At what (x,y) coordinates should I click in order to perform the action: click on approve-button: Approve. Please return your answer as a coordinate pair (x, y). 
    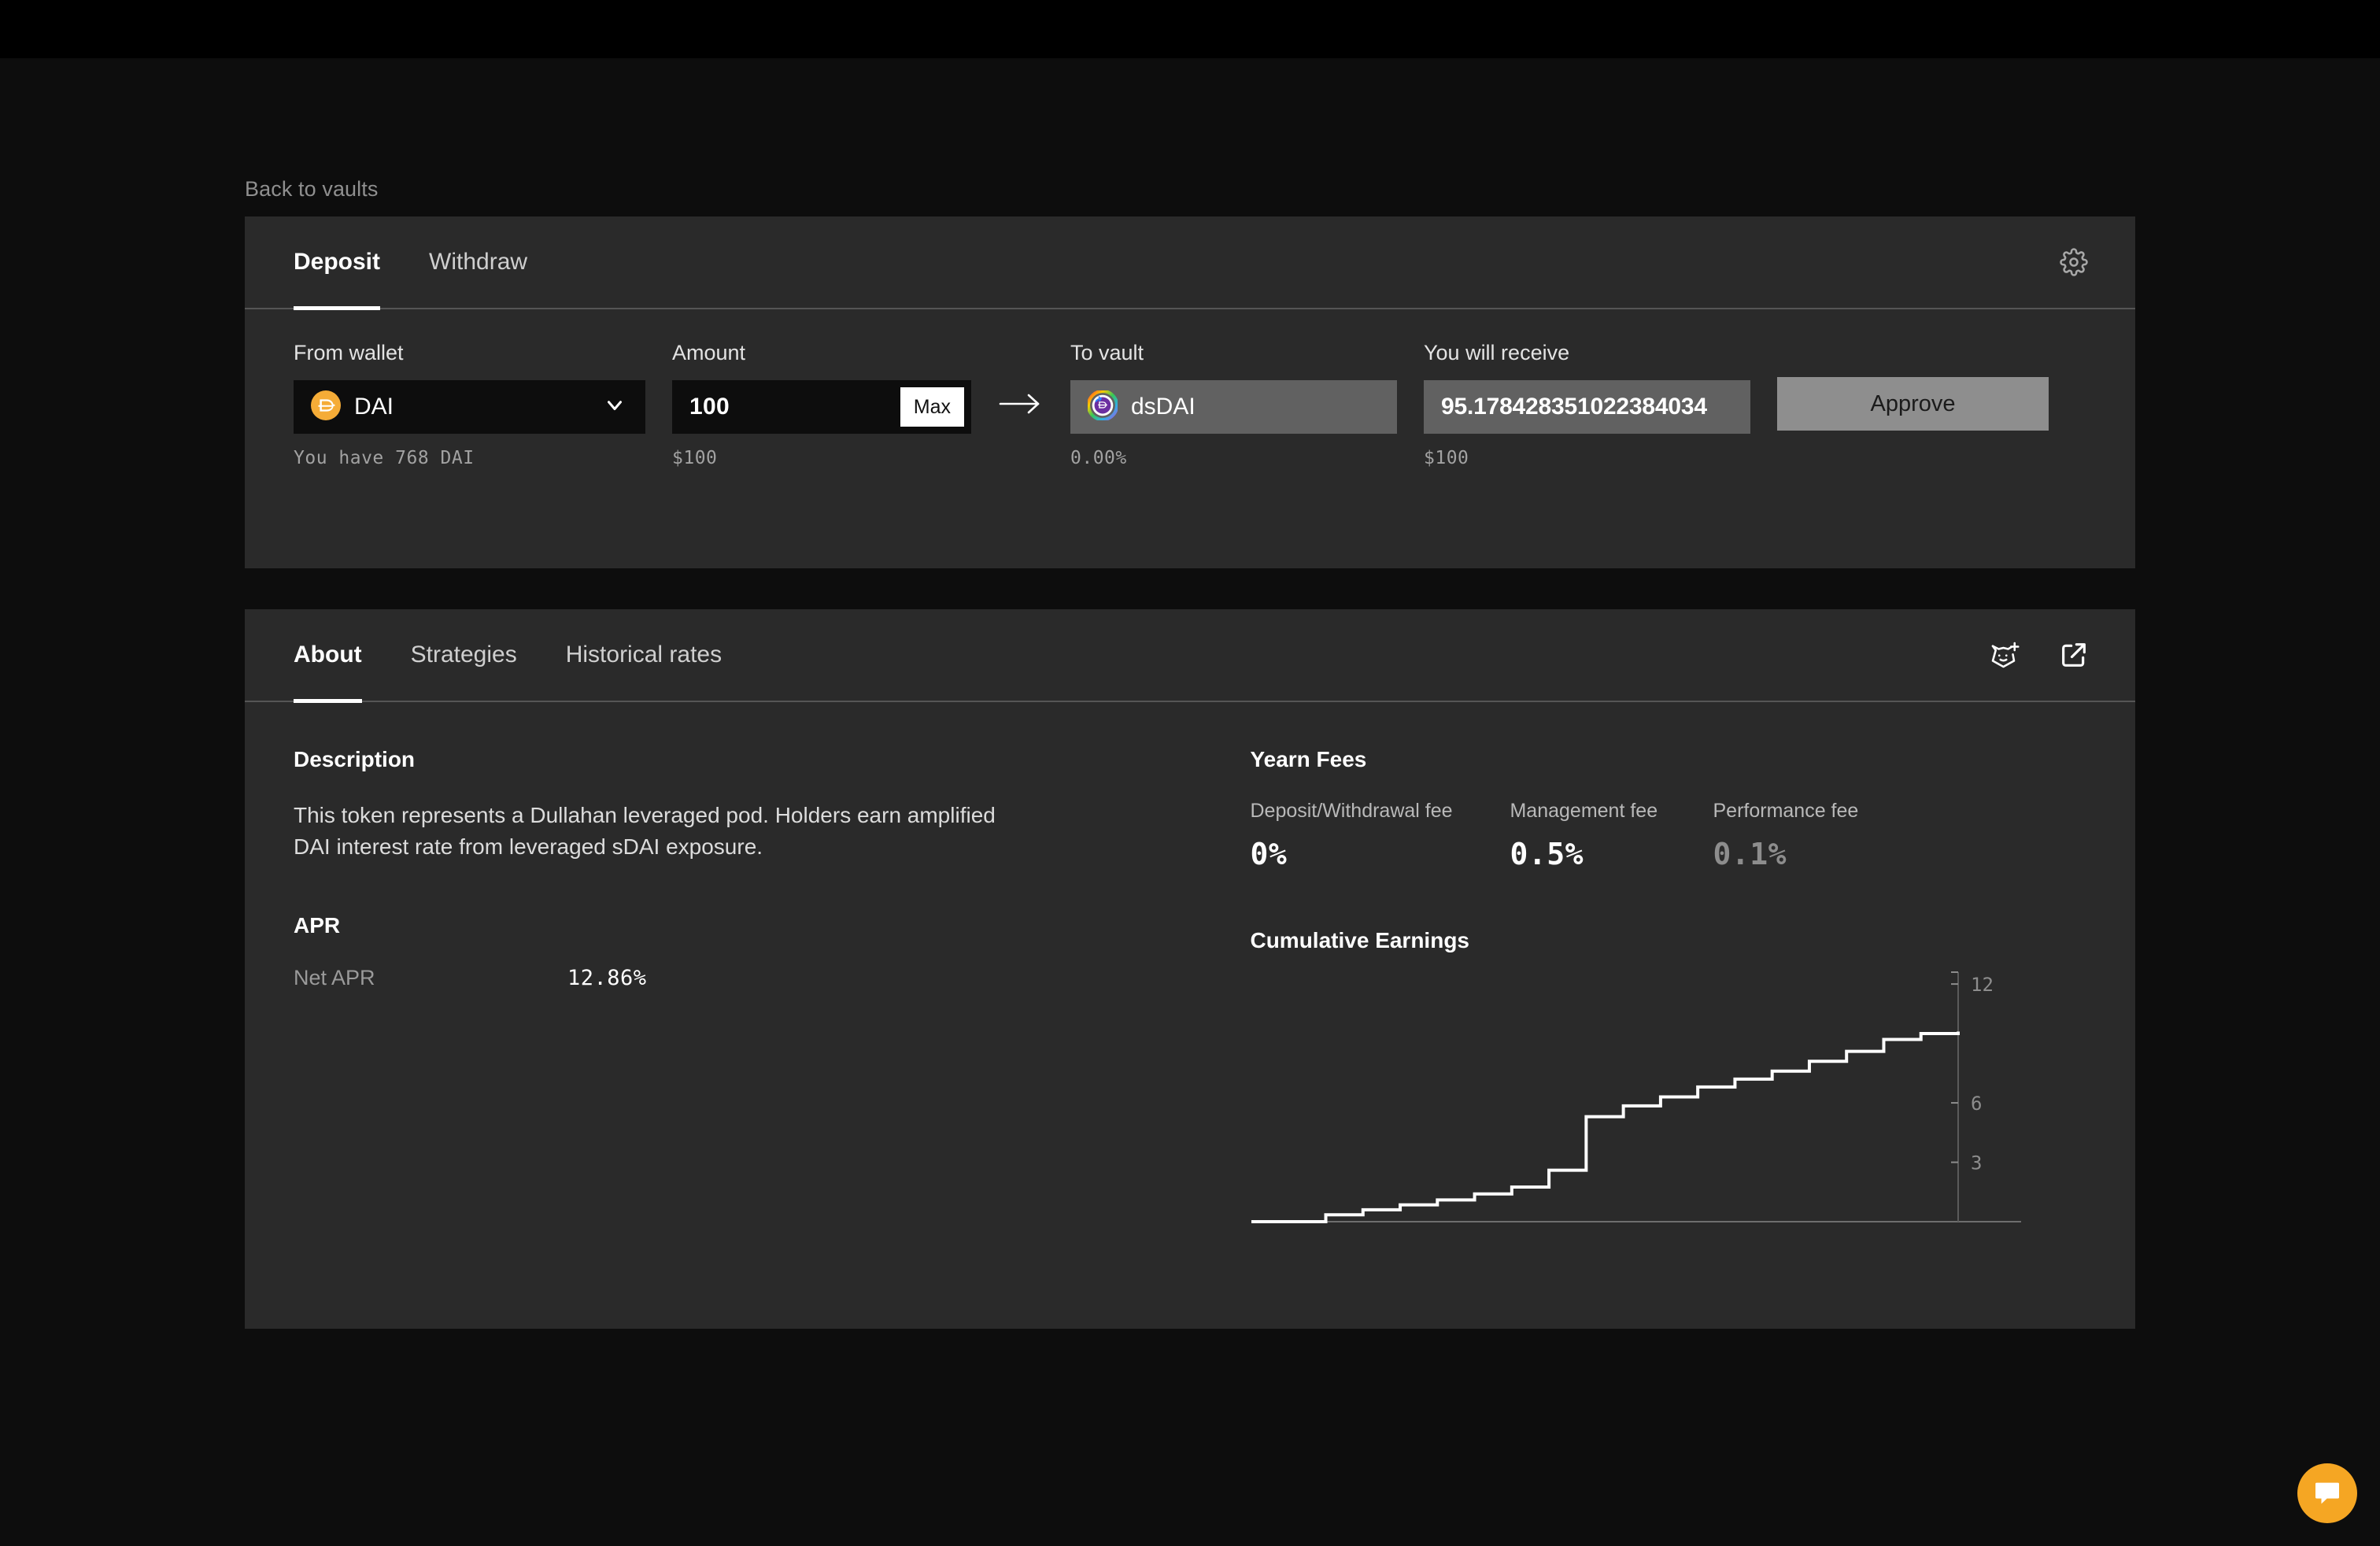
    Looking at the image, I should click on (1913, 404).